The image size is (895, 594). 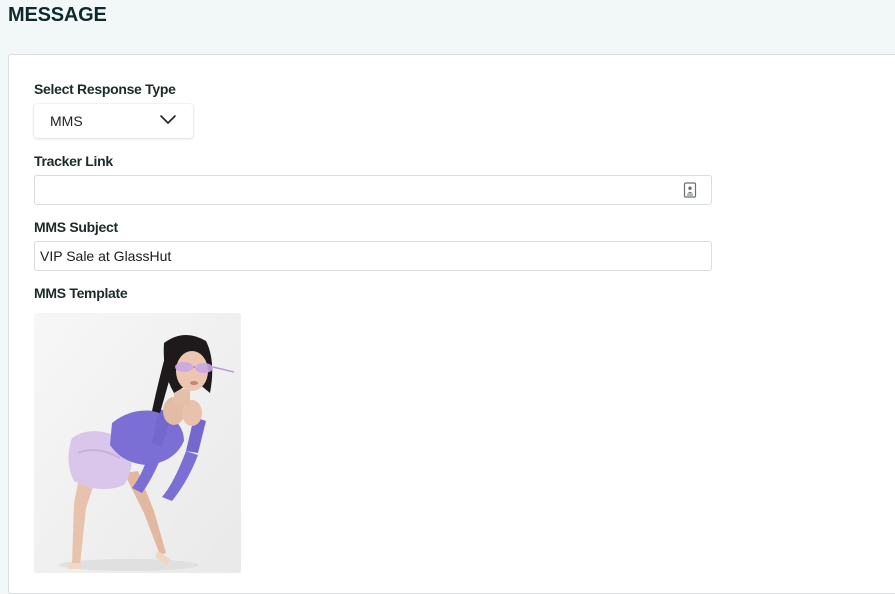 I want to click on tracker-link-input, so click(x=373, y=190).